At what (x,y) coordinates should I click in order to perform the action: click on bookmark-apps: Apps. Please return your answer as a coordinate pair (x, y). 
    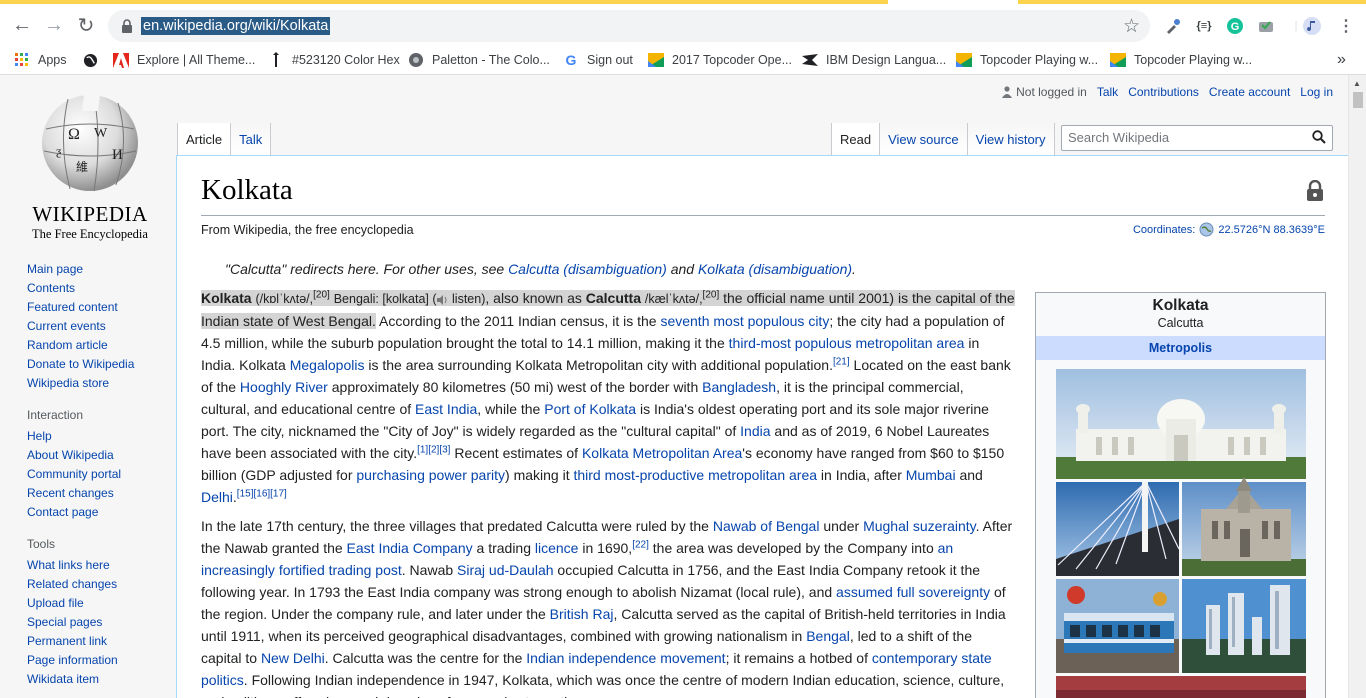
    Looking at the image, I should click on (40, 60).